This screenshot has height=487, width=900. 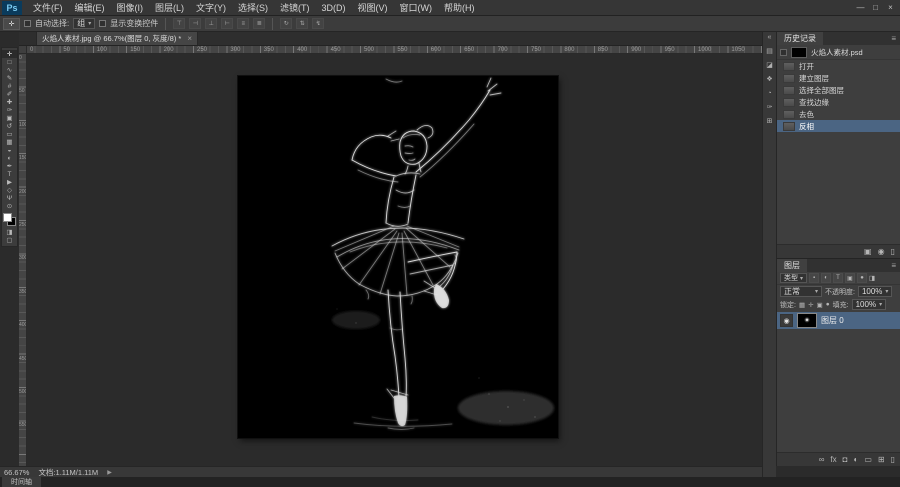 What do you see at coordinates (770, 108) in the screenshot?
I see `brush-panel-icon: ✑` at bounding box center [770, 108].